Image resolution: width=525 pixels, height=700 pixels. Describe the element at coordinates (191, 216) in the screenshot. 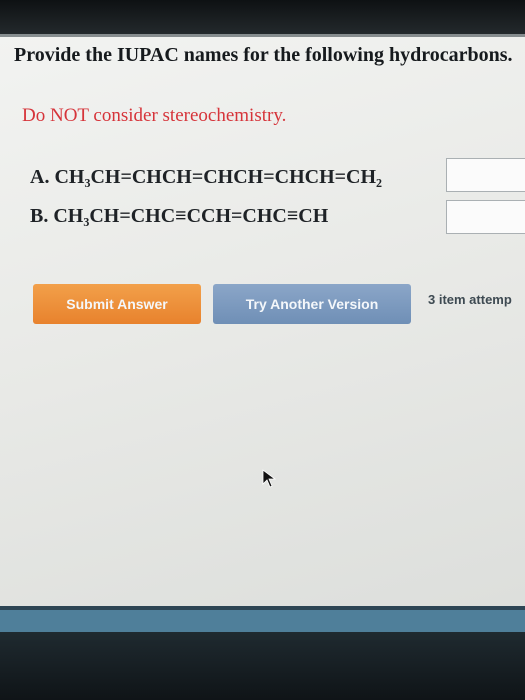

I see `question-b-formula: CH₃CH=CHC≡CCH=CHC≡CH` at that location.